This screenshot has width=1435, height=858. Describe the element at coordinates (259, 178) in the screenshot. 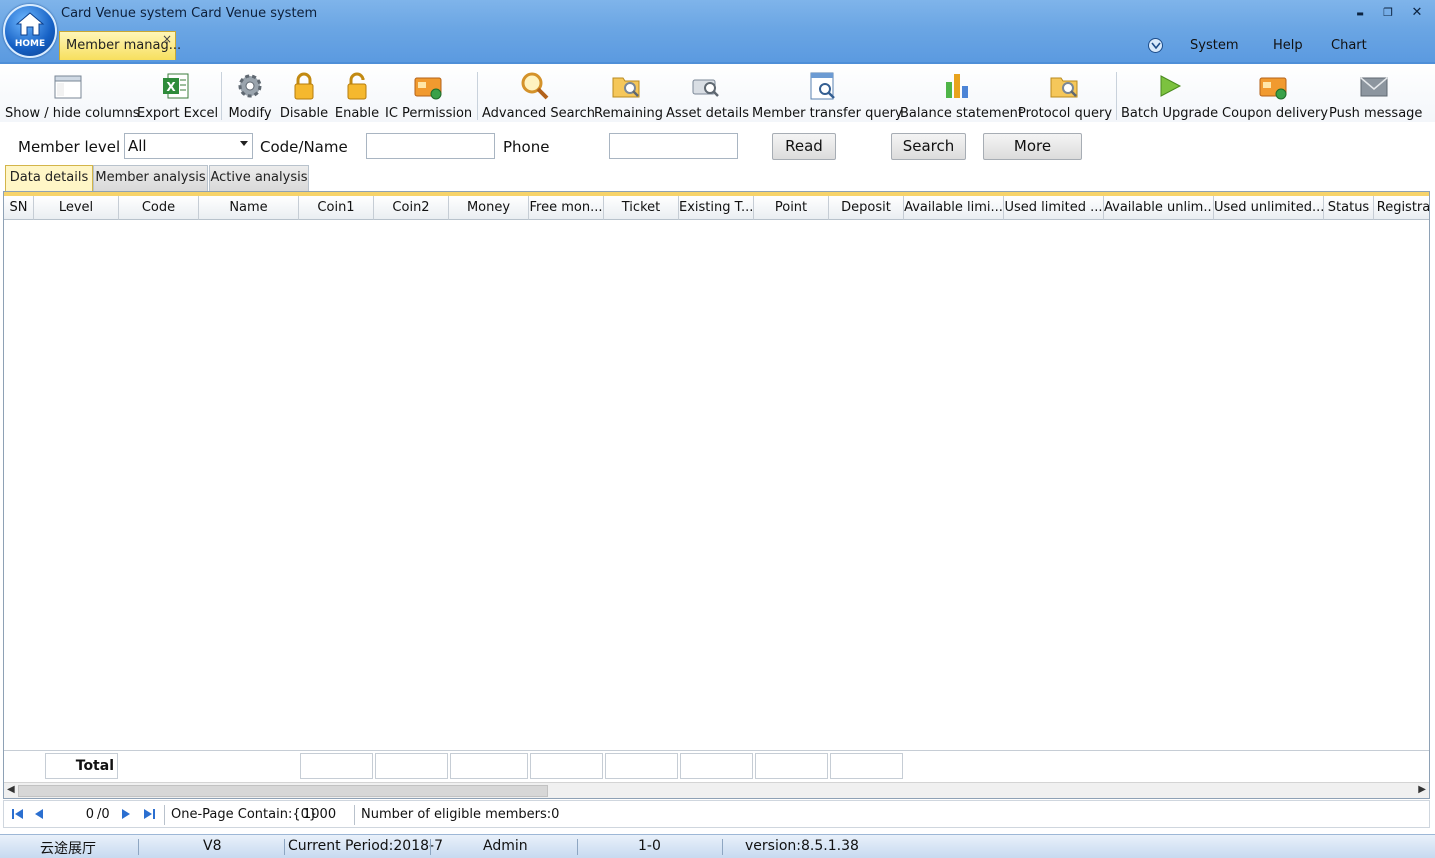

I see `tab-active-analysis: Active analysis` at that location.